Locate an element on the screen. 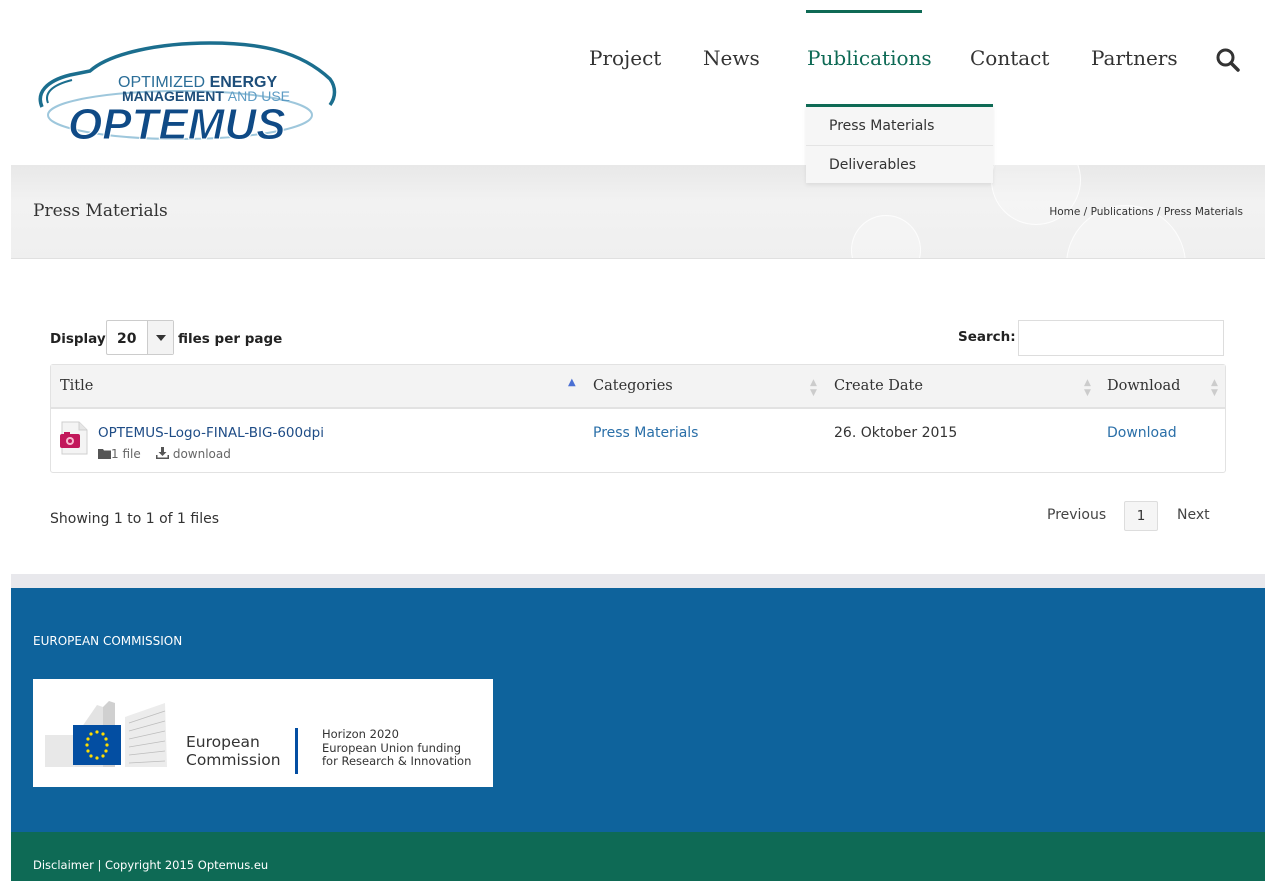 This screenshot has width=1265, height=881. h2020-line2: European Union funding is located at coordinates (392, 747).